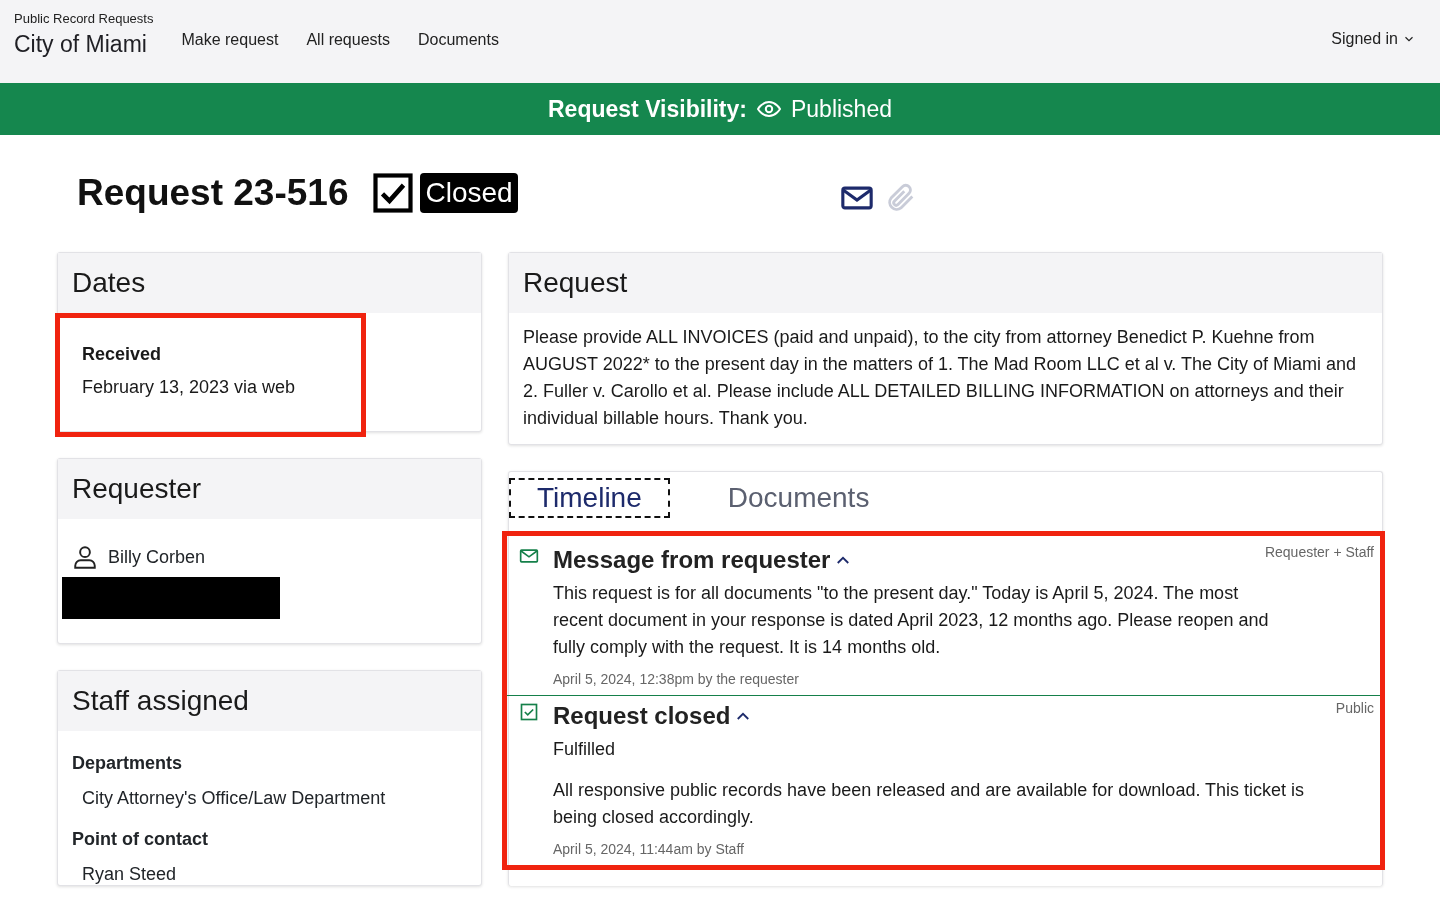 The image size is (1440, 900). What do you see at coordinates (137, 489) in the screenshot?
I see `card-title: Requester` at bounding box center [137, 489].